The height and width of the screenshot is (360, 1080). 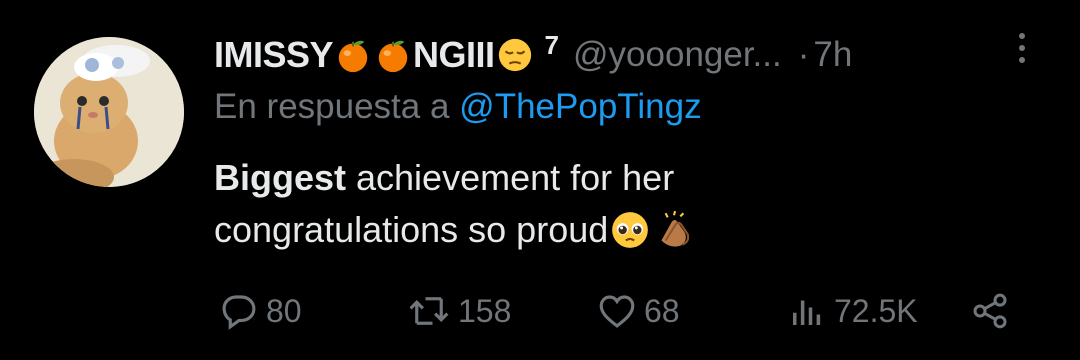 I want to click on display-name-part-2: NGIII, so click(x=454, y=54).